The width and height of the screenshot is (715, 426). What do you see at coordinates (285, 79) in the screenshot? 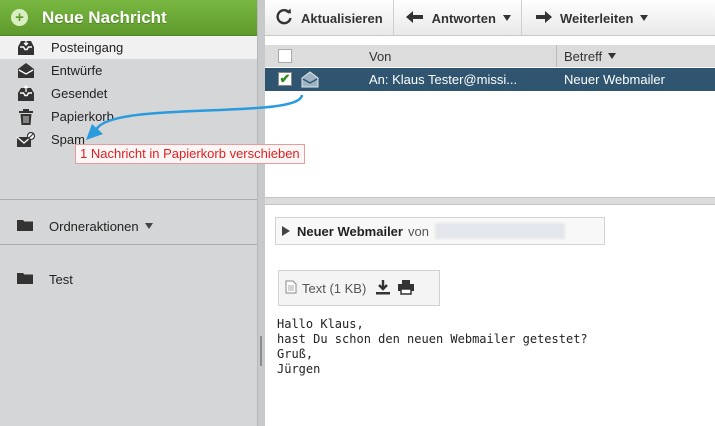
I see `message-checkbox: ✔` at bounding box center [285, 79].